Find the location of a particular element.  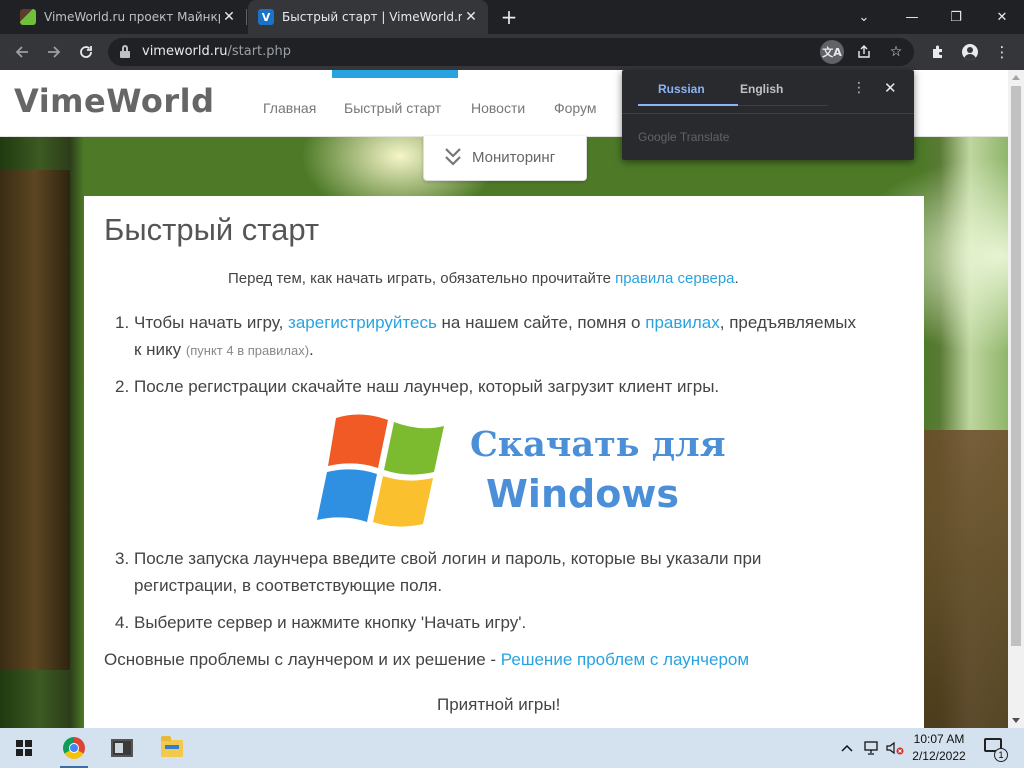

translate-icon: 文A is located at coordinates (832, 52).